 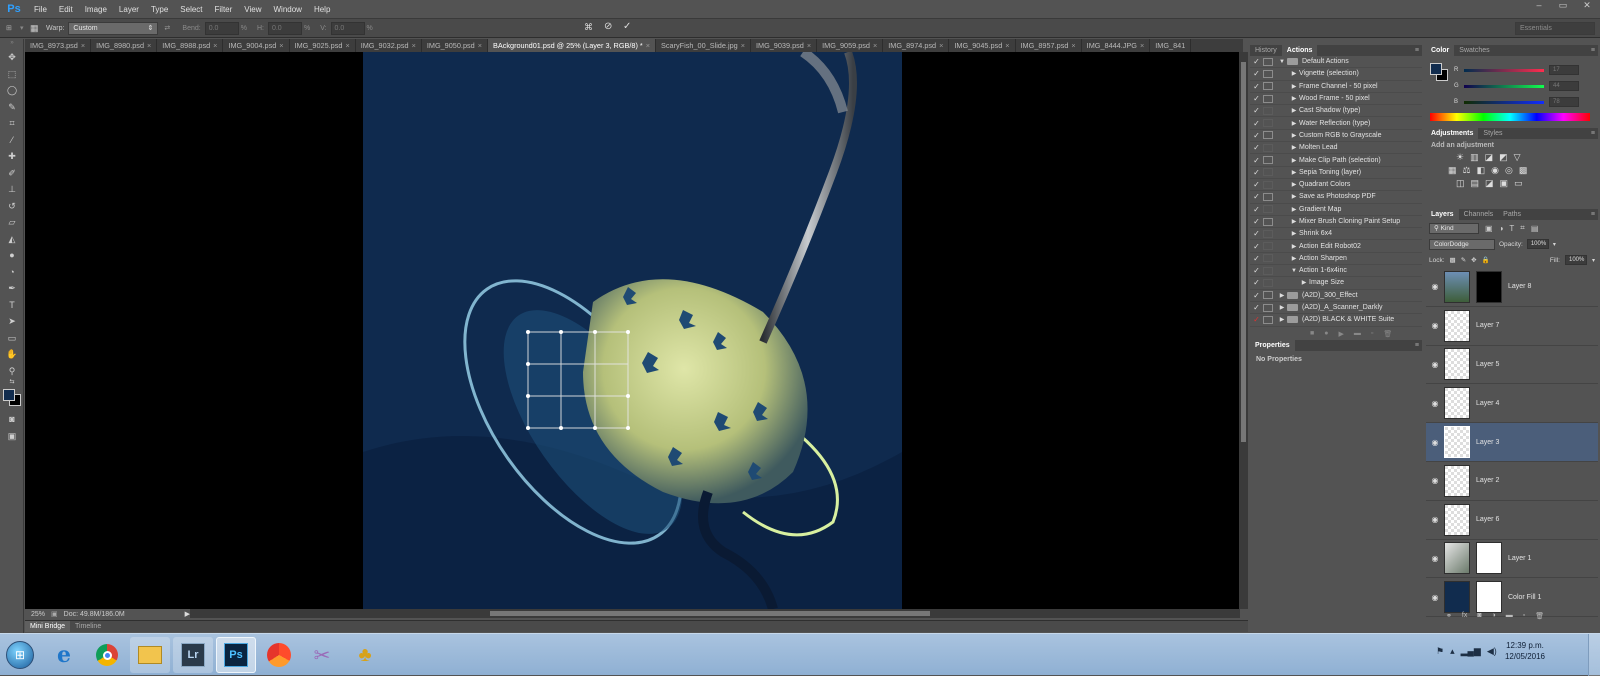 I want to click on eraser-tool-icon: ▱, so click(x=12, y=222).